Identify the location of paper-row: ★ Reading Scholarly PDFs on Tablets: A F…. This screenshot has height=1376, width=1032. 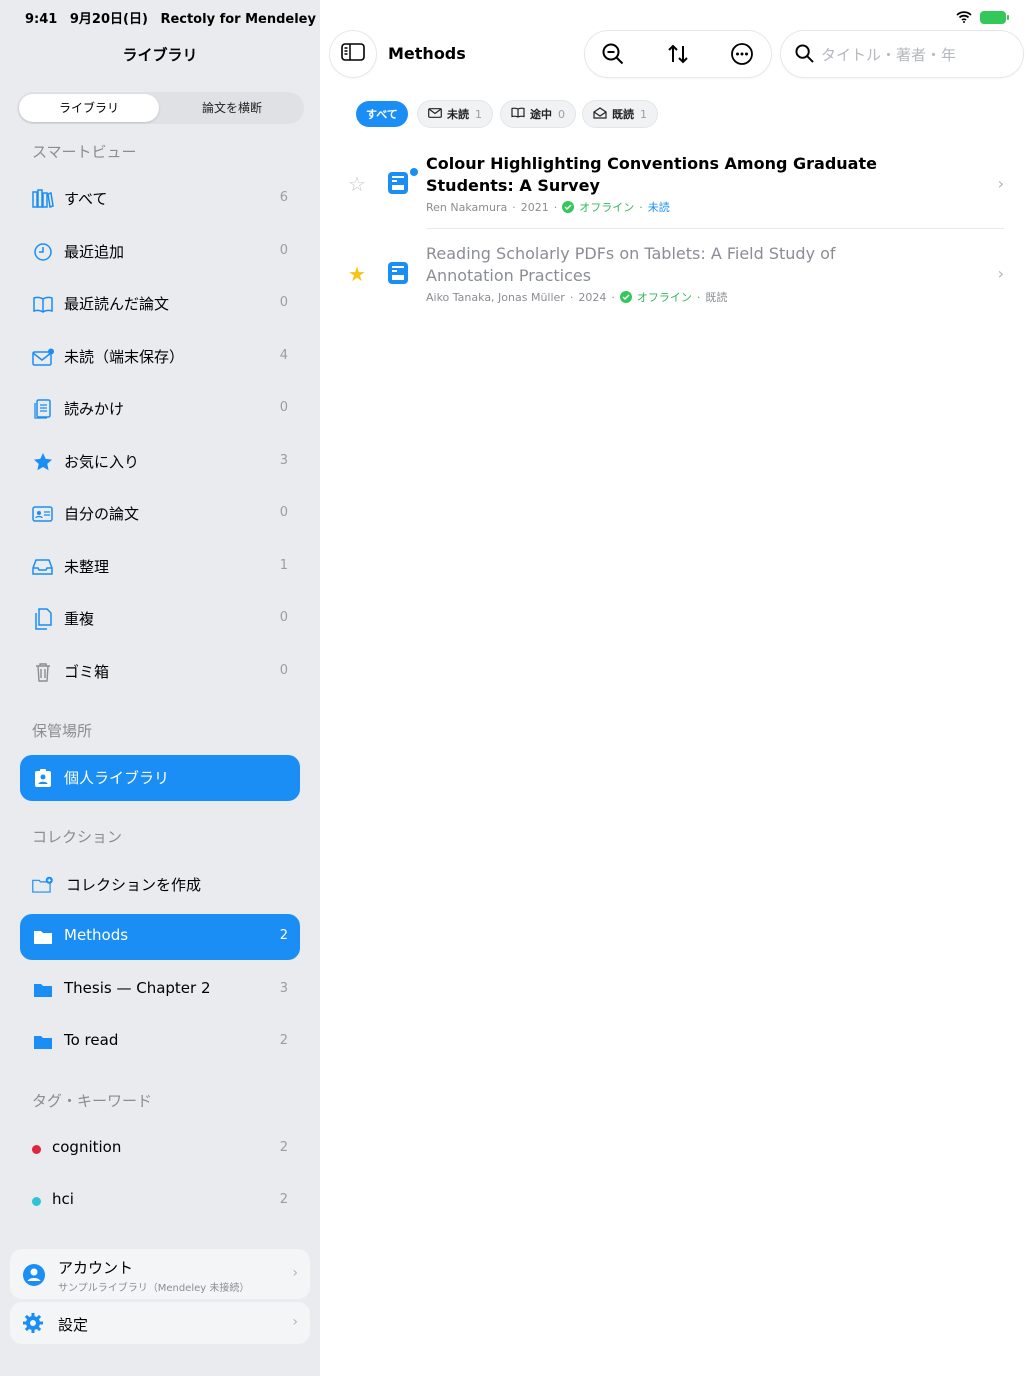
(672, 276).